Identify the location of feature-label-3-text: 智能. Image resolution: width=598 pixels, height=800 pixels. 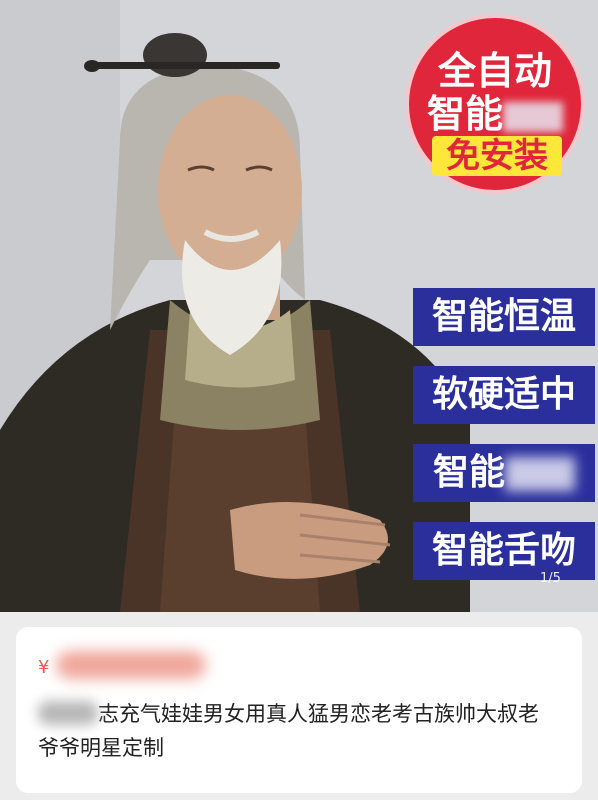
(468, 472).